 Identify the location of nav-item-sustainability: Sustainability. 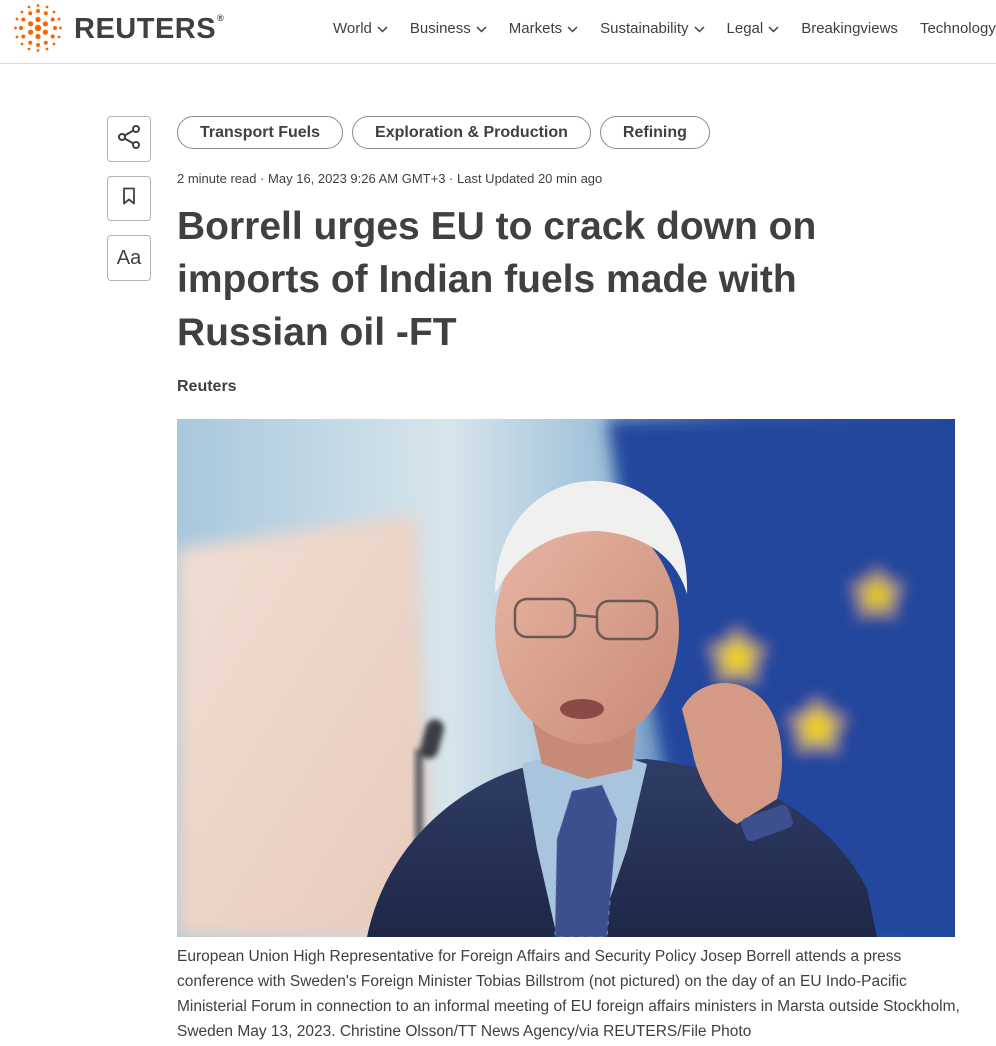
(652, 28).